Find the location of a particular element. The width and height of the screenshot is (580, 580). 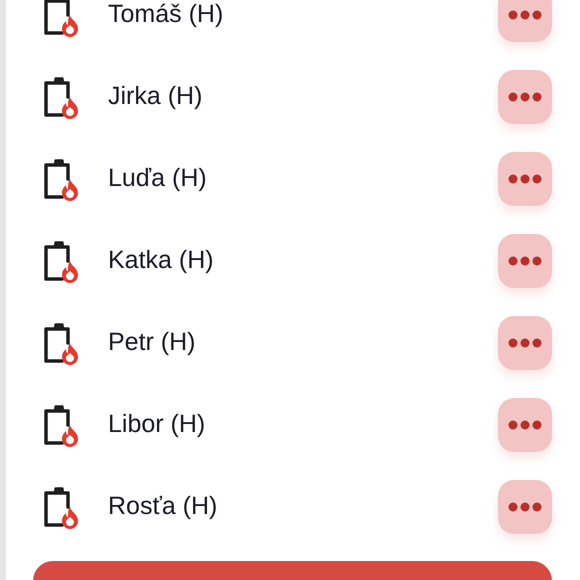

person-name: Katka (H) is located at coordinates (161, 260).